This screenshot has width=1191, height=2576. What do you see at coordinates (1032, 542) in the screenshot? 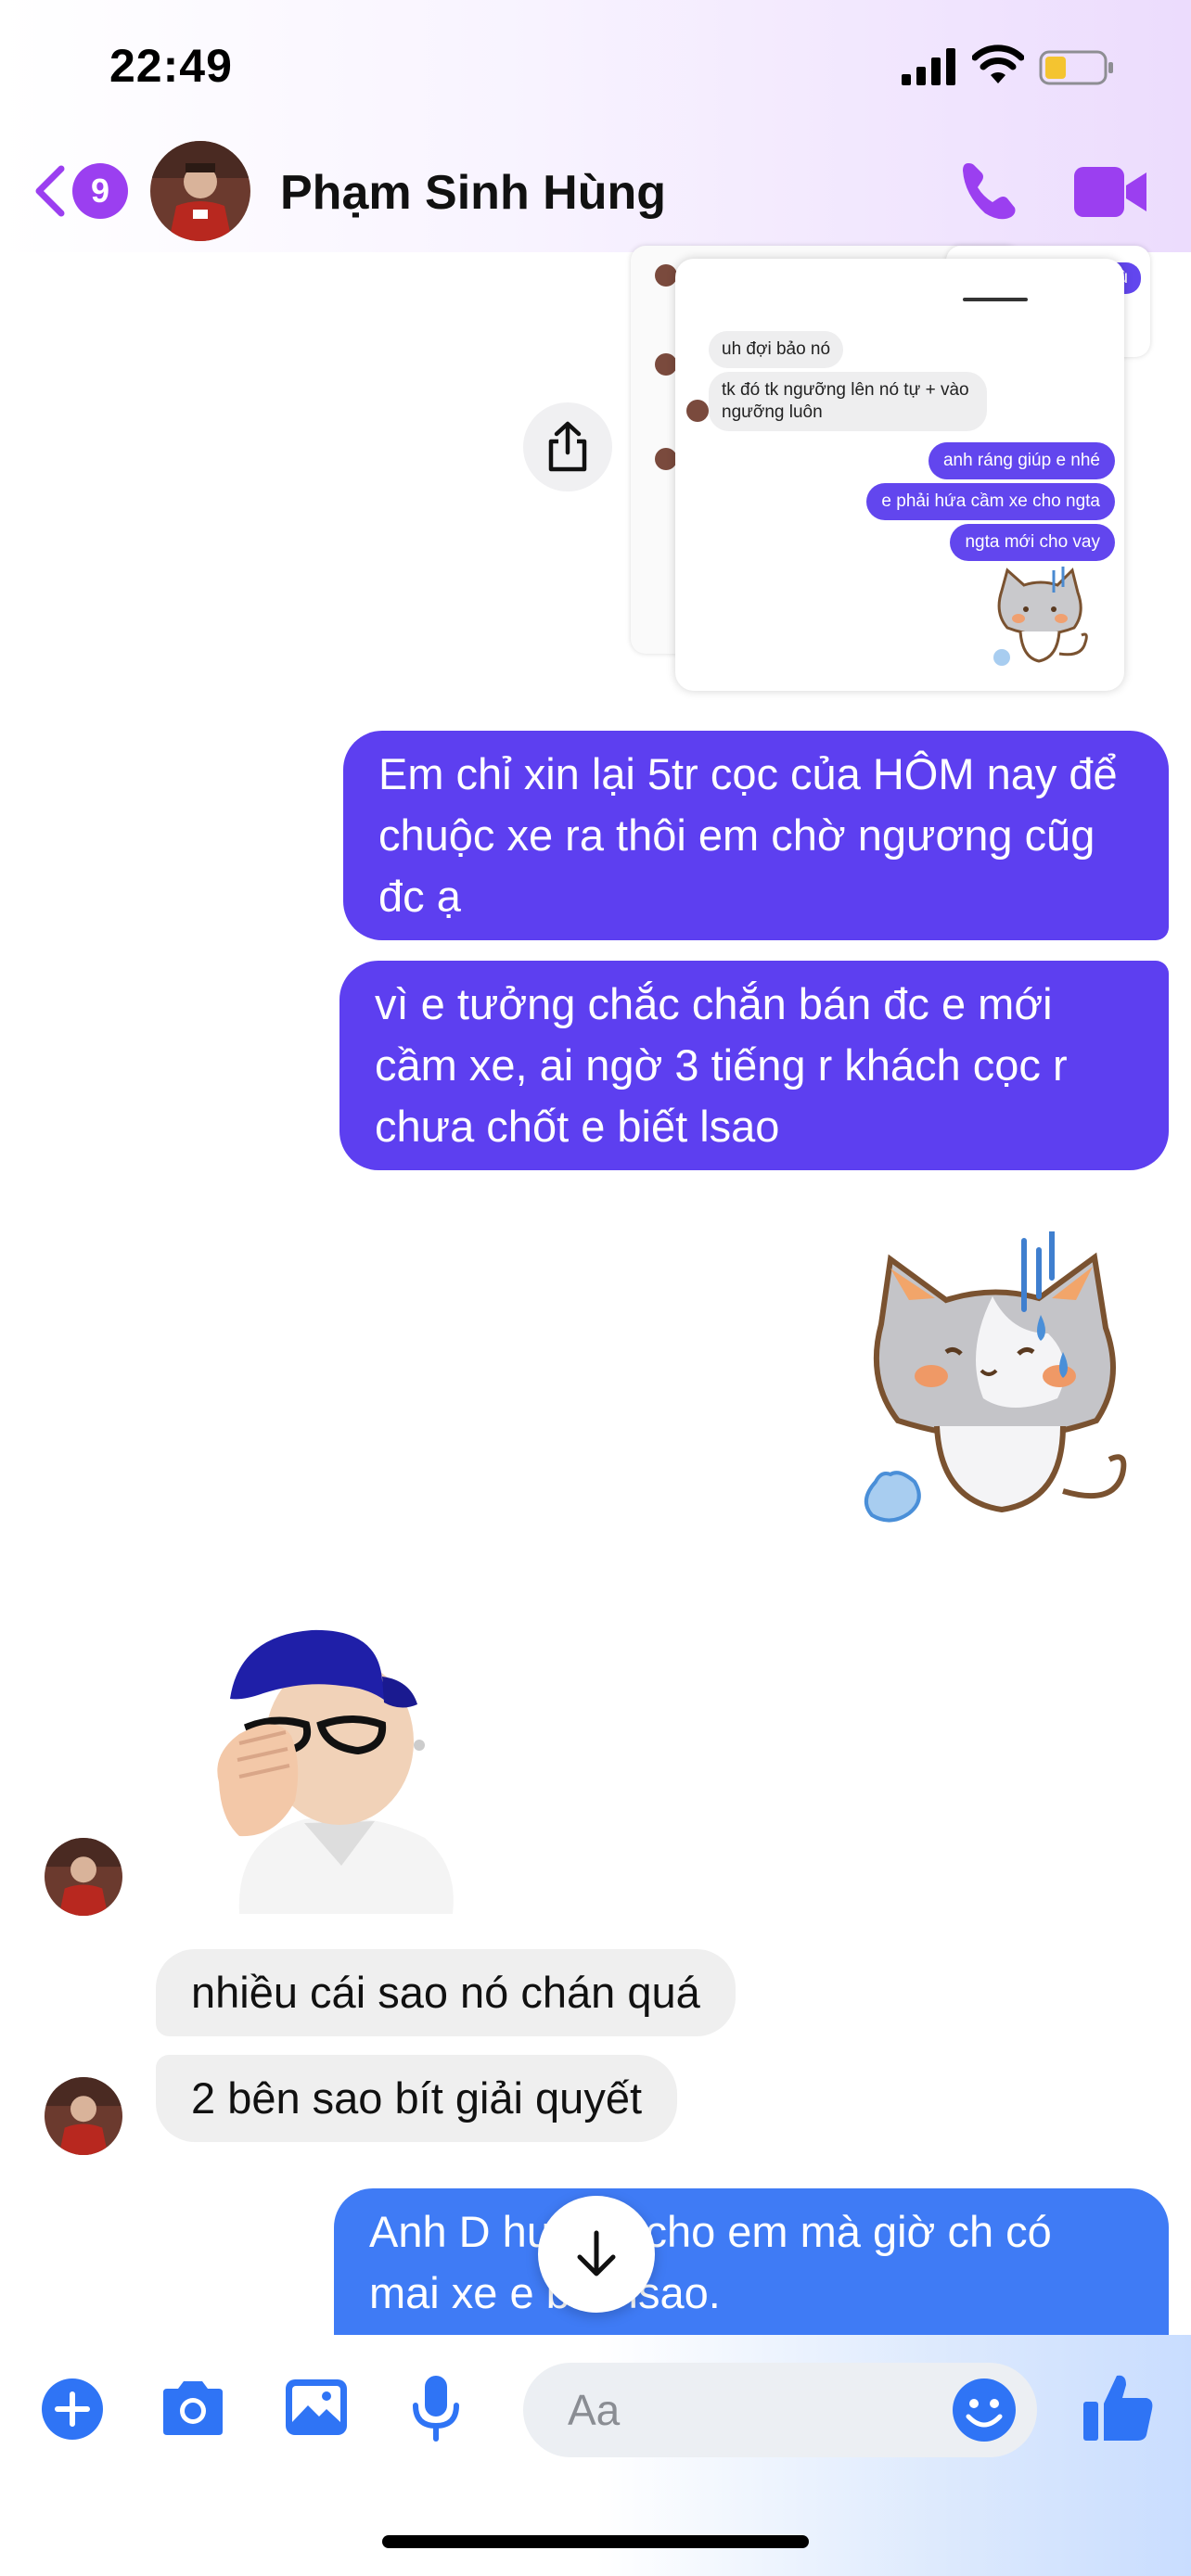
I see `mini-outgoing-message: ngta mới cho vay` at bounding box center [1032, 542].